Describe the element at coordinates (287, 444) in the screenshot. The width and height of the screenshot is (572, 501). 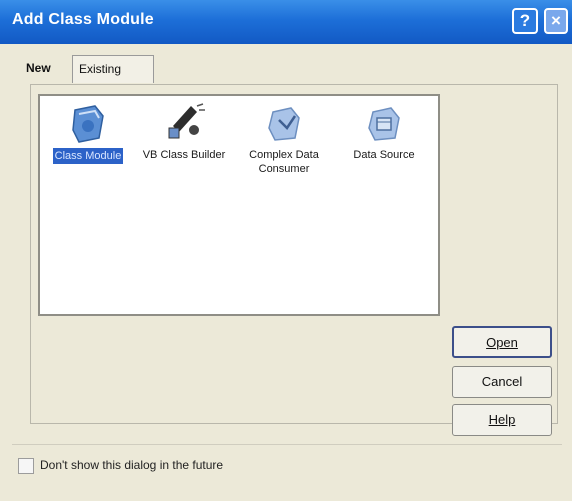
I see `divider` at that location.